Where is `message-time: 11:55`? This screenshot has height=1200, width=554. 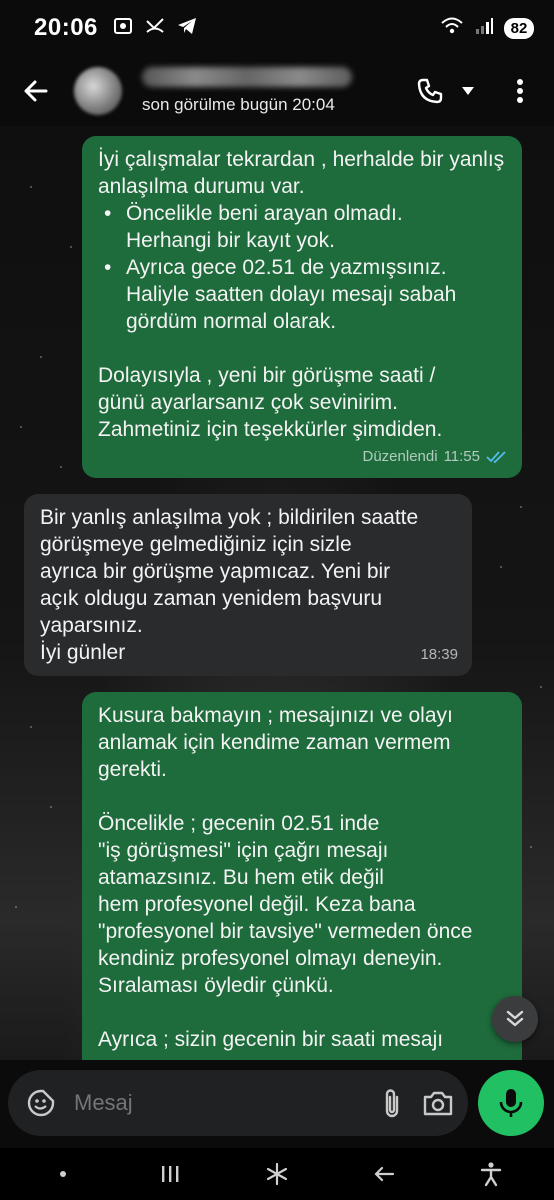 message-time: 11:55 is located at coordinates (461, 456).